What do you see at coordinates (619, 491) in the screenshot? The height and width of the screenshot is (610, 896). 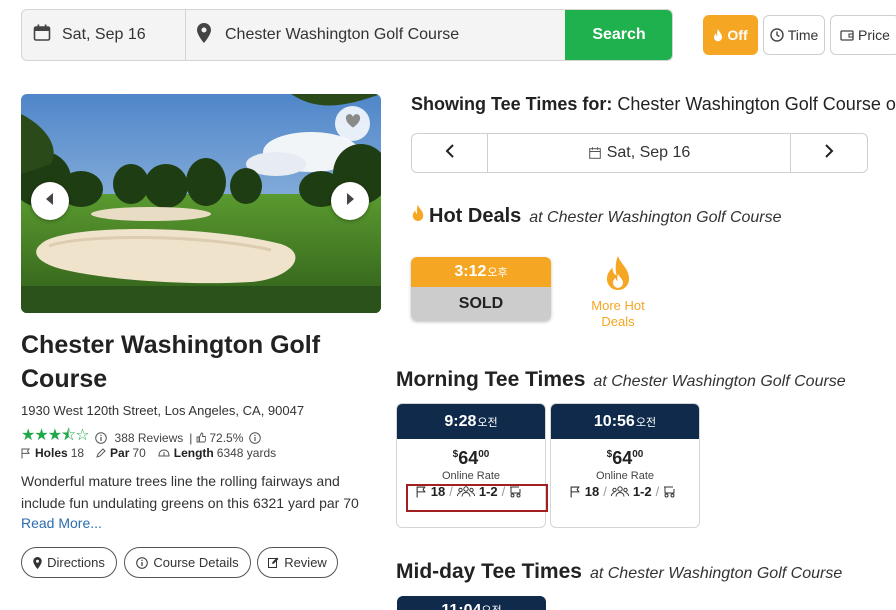 I see `group-icon` at bounding box center [619, 491].